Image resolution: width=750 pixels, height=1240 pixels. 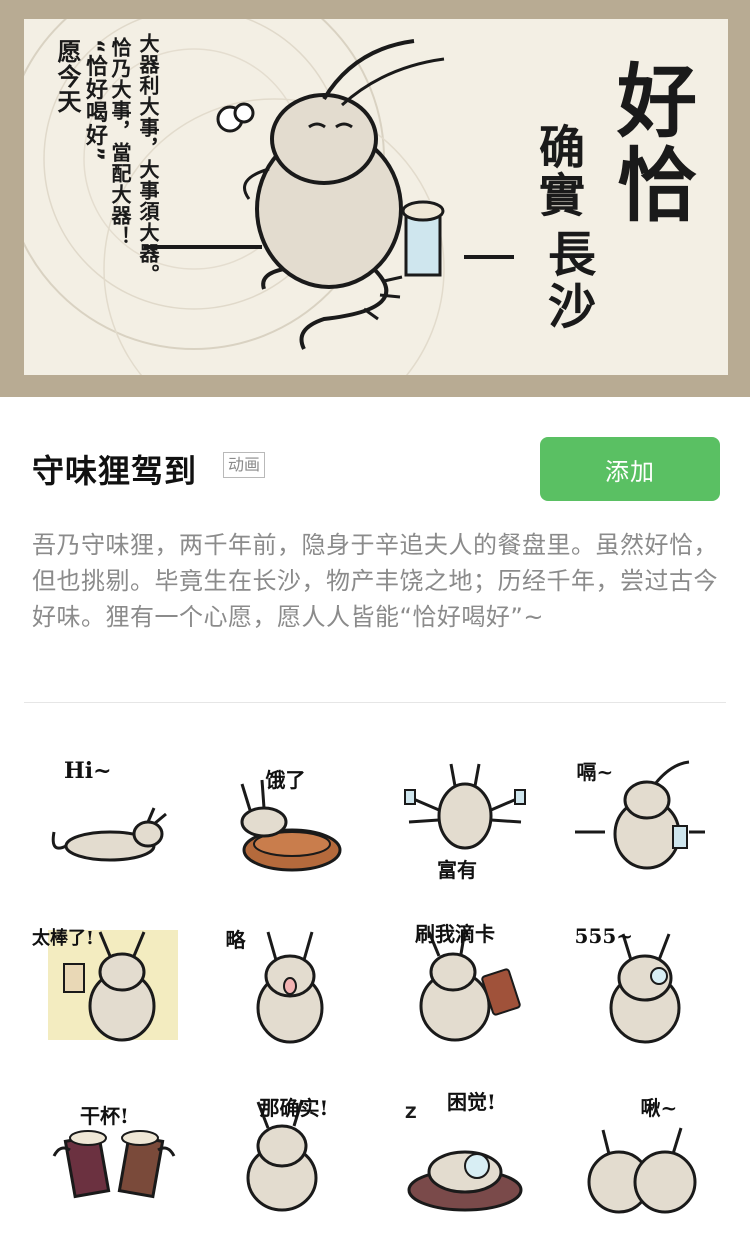 I want to click on sticker-hungry: 饿了, so click(x=288, y=825).